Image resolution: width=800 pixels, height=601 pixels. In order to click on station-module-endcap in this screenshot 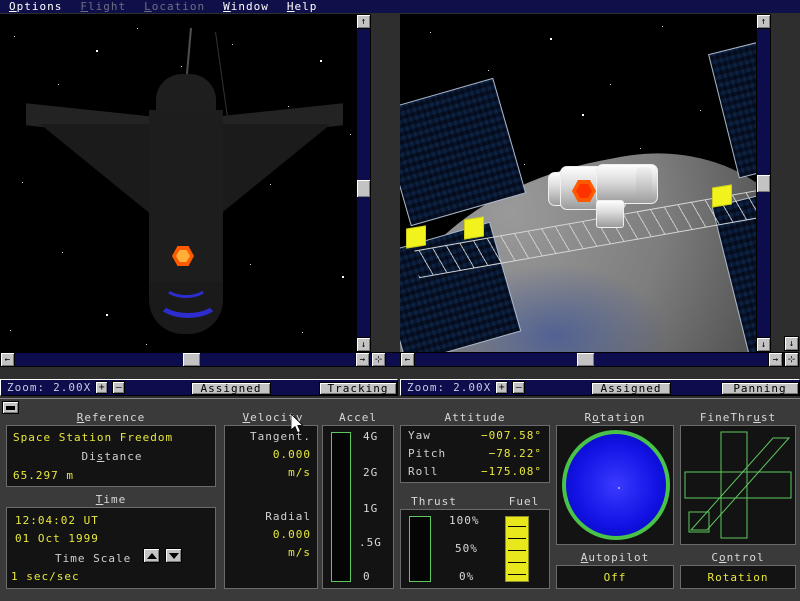, I will do `click(644, 183)`.